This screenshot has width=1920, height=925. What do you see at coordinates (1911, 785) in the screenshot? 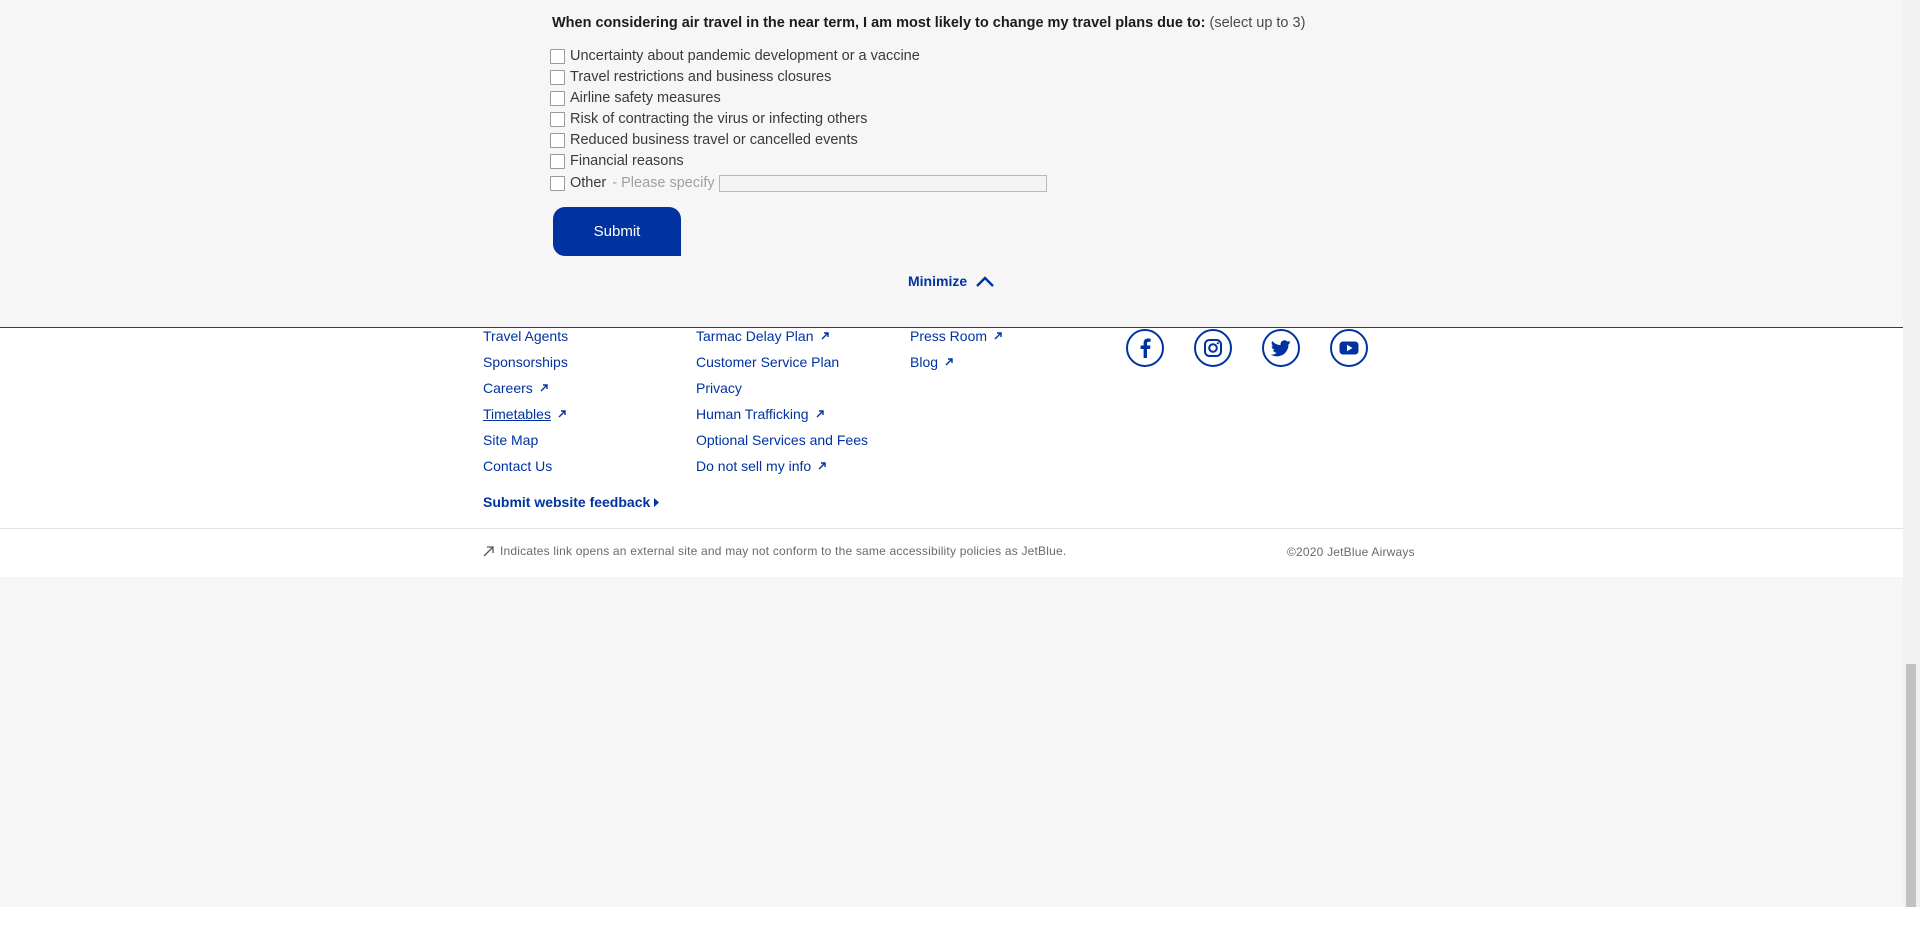
I see `scrollbar-thumb` at bounding box center [1911, 785].